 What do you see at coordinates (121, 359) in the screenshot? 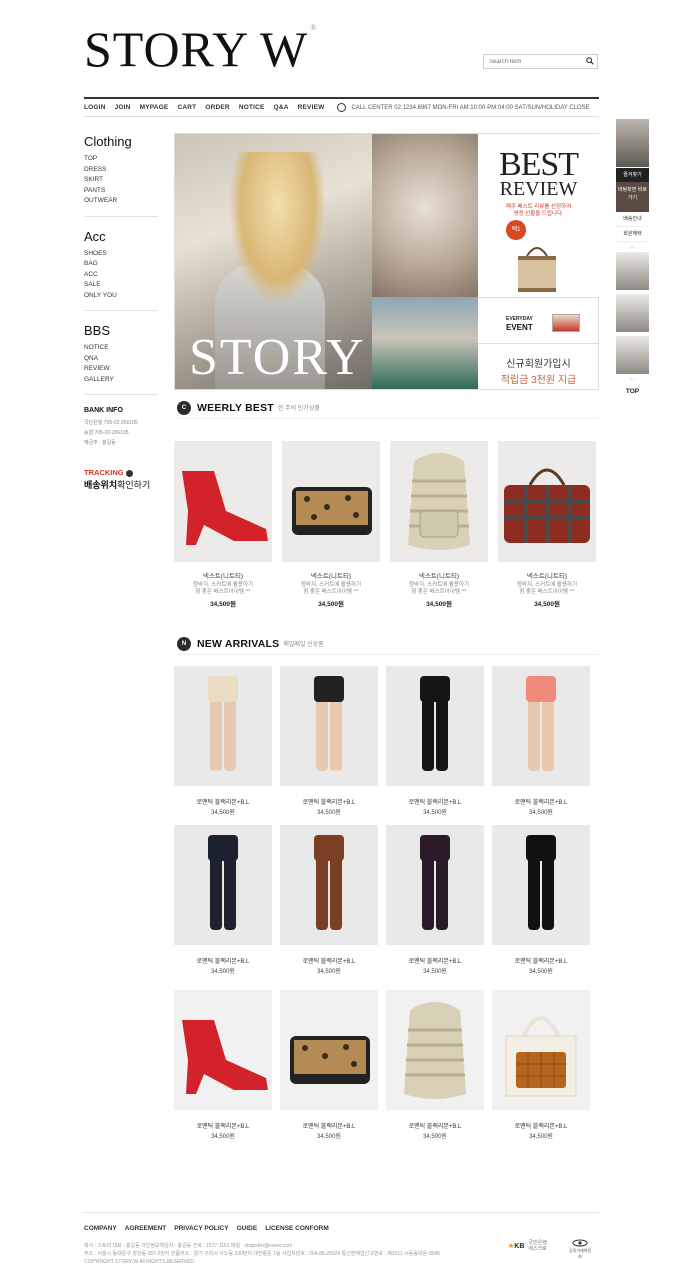
I see `sidebar-item-qna: QNA` at bounding box center [121, 359].